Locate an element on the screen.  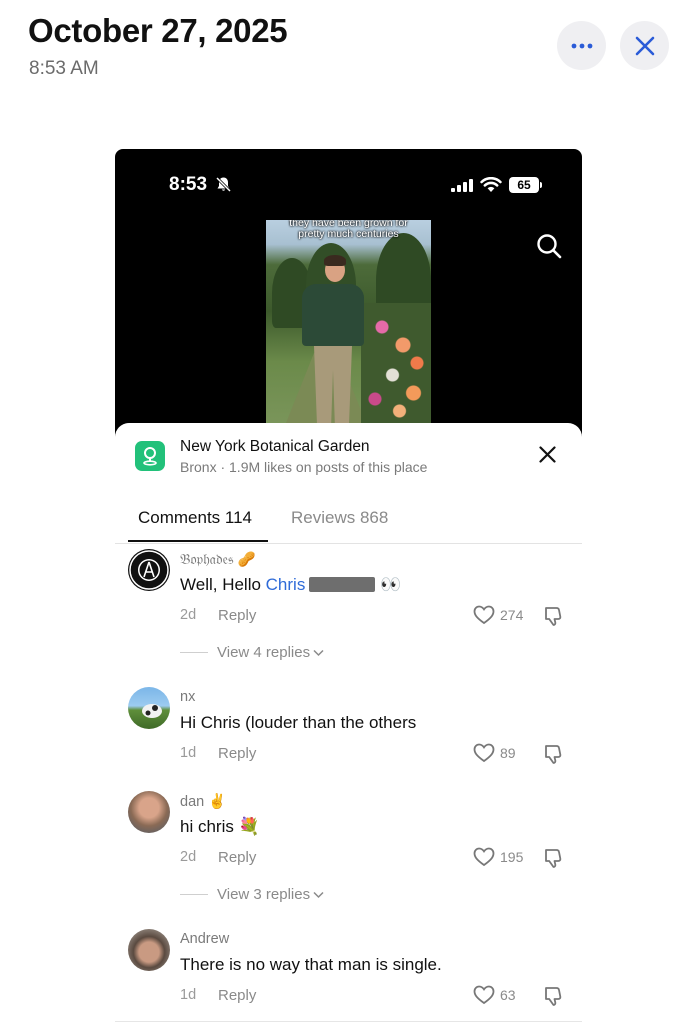
like-count: 195 is located at coordinates (512, 857).